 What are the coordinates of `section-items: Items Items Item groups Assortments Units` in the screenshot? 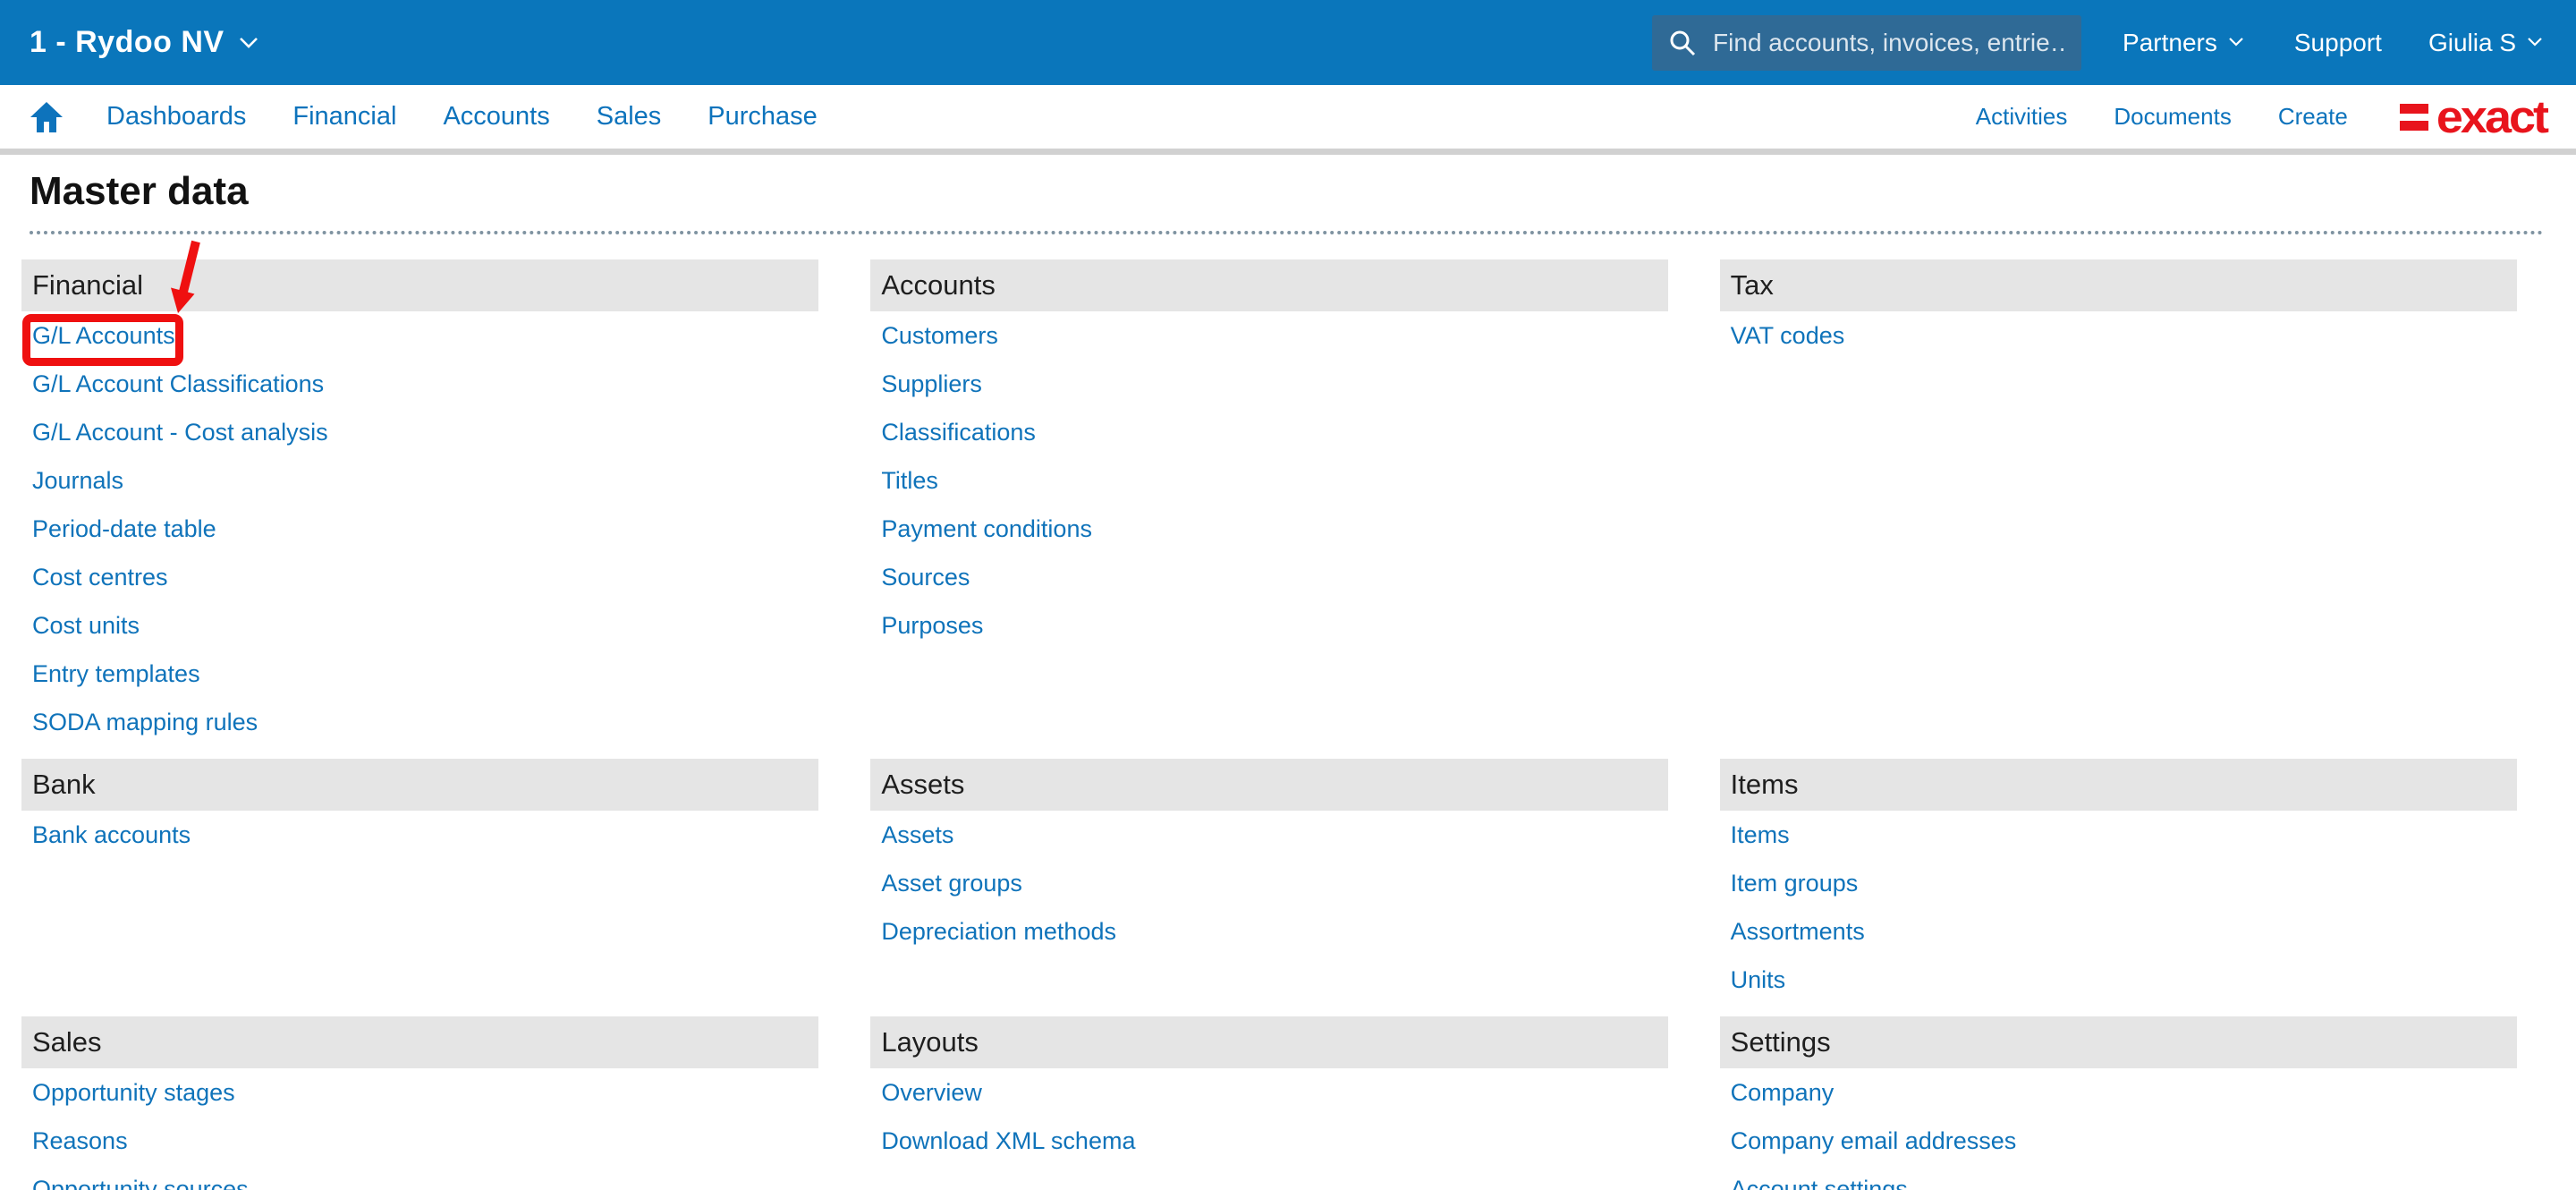 It's located at (2118, 875).